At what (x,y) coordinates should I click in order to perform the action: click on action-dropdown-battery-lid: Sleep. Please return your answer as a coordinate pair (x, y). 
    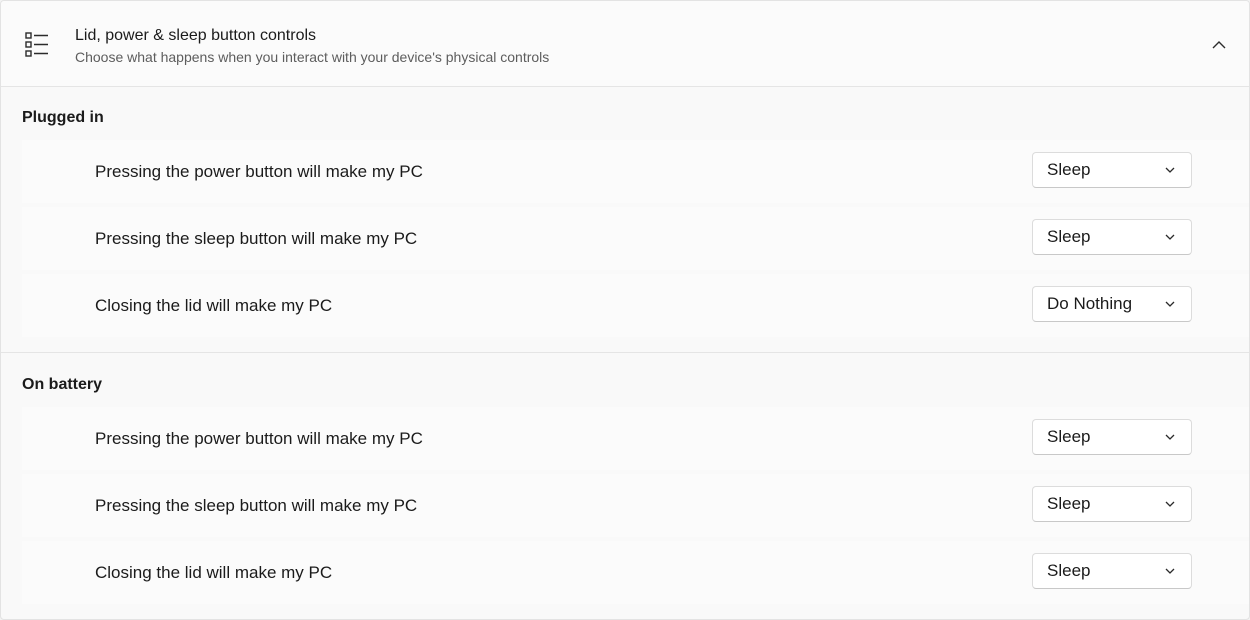
    Looking at the image, I should click on (1112, 571).